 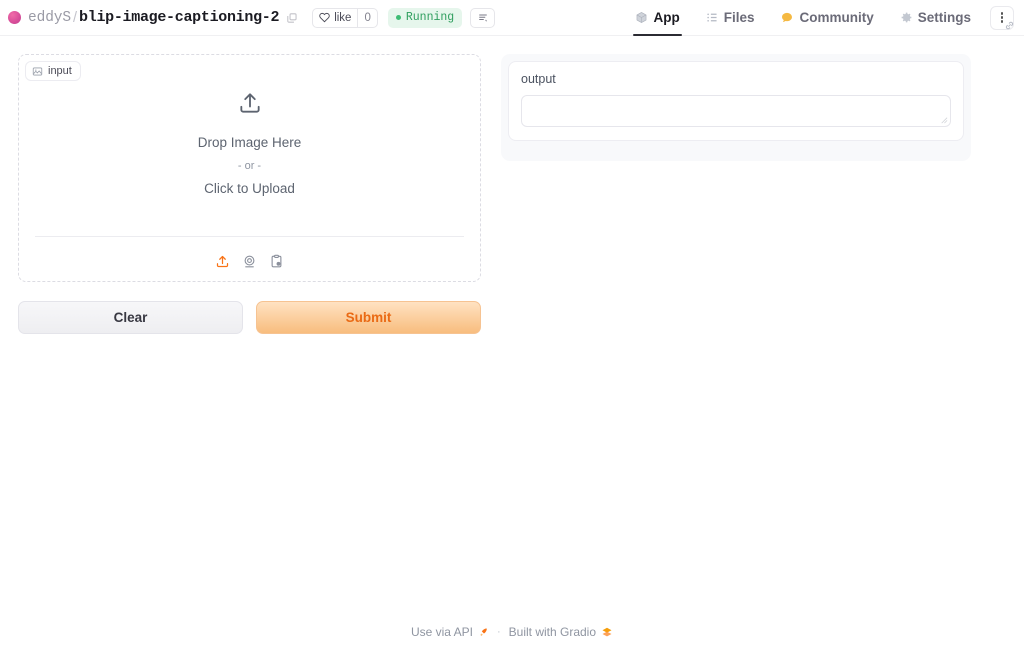 What do you see at coordinates (49, 18) in the screenshot?
I see `space-owner: eddyS` at bounding box center [49, 18].